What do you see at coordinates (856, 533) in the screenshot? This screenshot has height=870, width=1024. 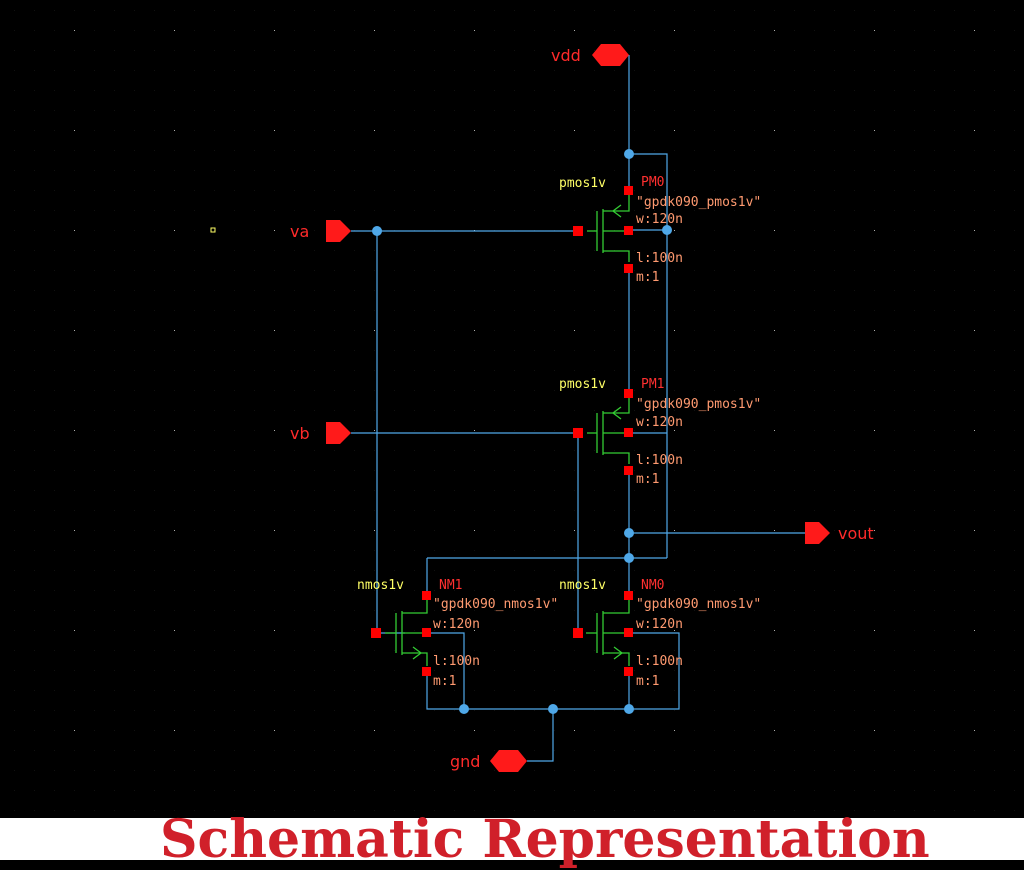 I see `pin-label-vout: vout` at bounding box center [856, 533].